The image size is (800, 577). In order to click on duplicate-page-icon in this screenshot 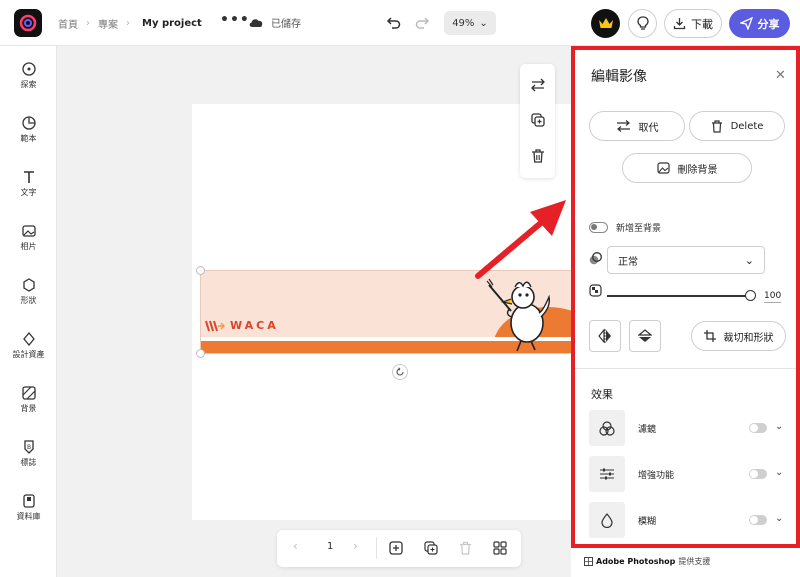, I will do `click(431, 548)`.